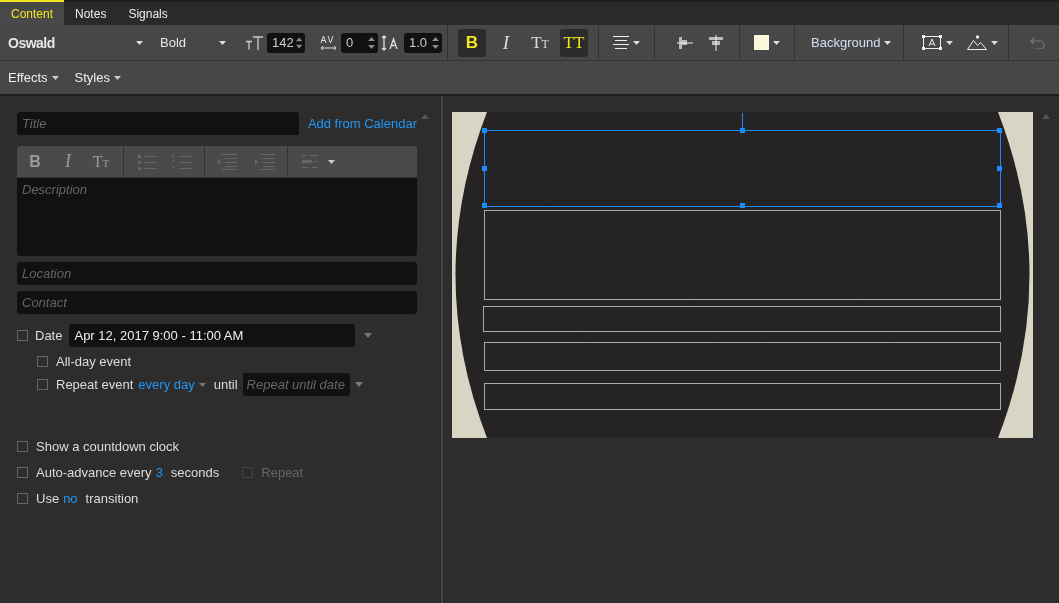 The width and height of the screenshot is (1059, 603). What do you see at coordinates (227, 161) in the screenshot?
I see `outdent-icon` at bounding box center [227, 161].